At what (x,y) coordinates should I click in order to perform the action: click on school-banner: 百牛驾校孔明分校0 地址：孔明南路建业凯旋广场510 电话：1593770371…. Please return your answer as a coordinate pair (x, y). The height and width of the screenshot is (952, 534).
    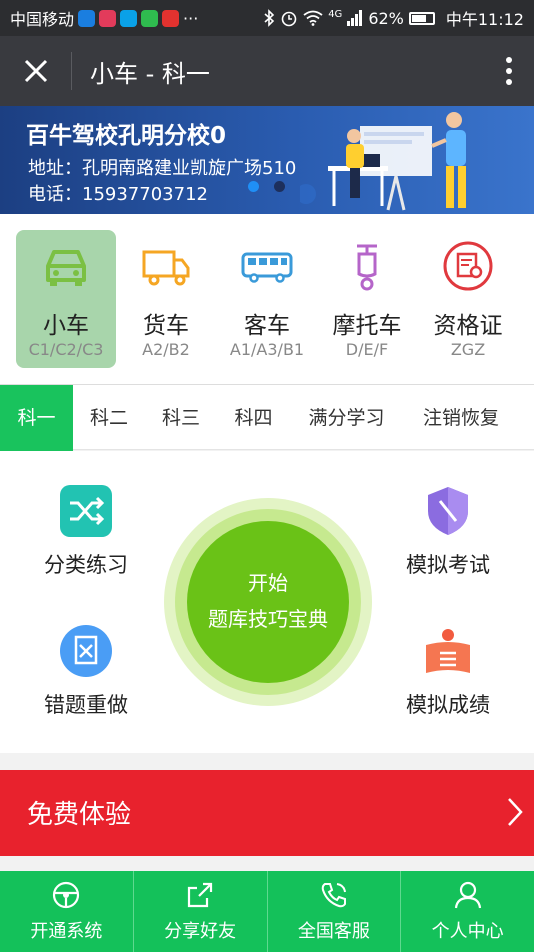
    Looking at the image, I should click on (267, 160).